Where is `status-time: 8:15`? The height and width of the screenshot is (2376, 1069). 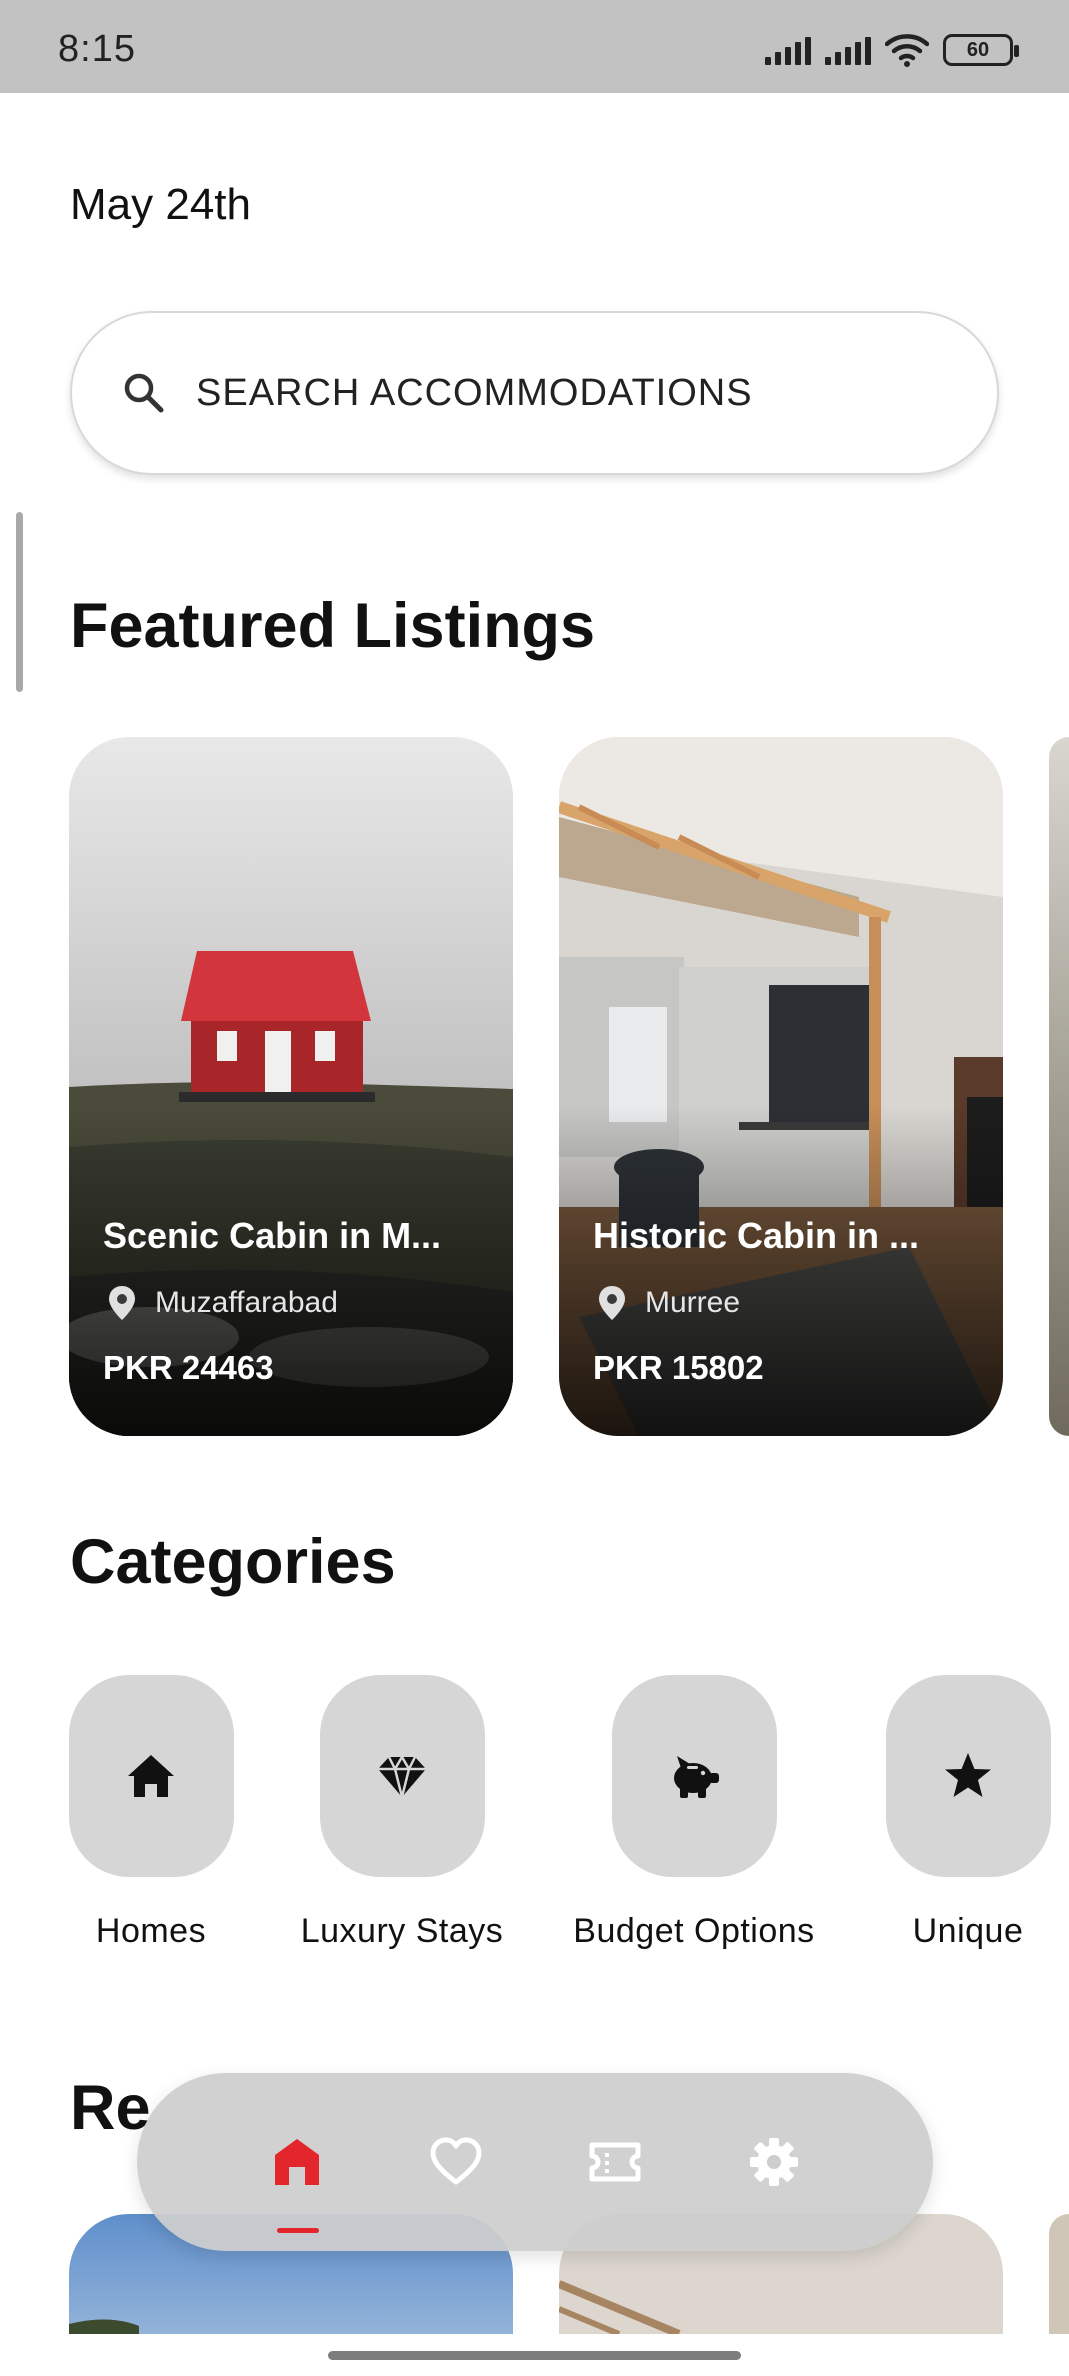
status-time: 8:15 is located at coordinates (97, 49).